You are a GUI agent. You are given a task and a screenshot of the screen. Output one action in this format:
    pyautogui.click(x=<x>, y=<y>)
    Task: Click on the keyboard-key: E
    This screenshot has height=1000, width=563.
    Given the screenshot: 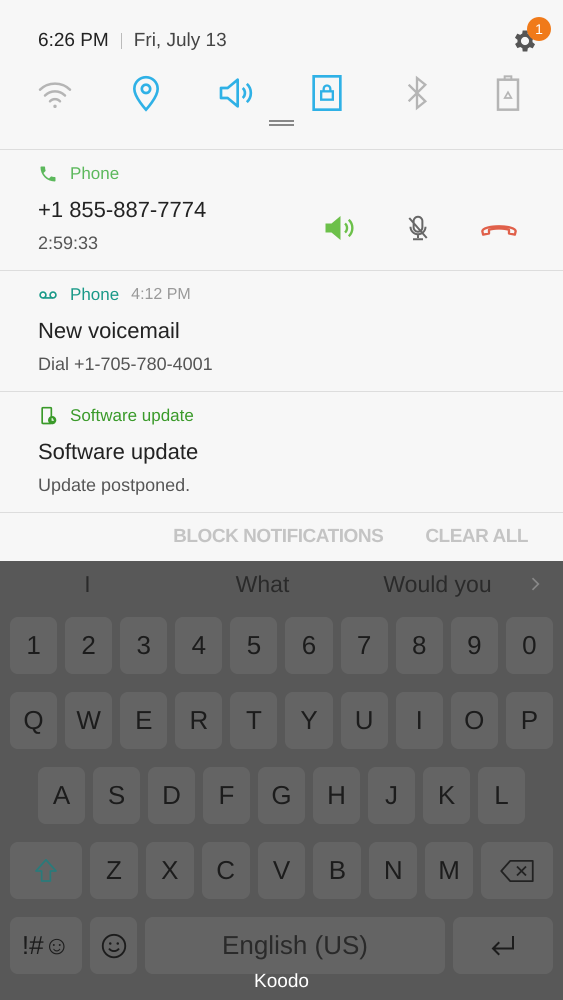 What is the action you would take?
    pyautogui.click(x=144, y=720)
    